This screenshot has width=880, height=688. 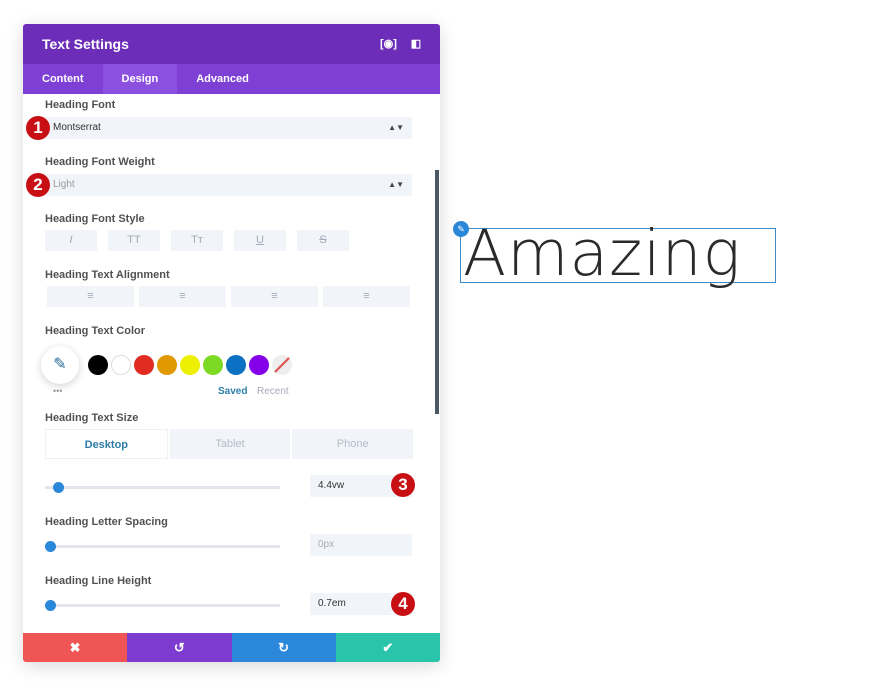 I want to click on recent-colors-tab: Recent, so click(x=273, y=391).